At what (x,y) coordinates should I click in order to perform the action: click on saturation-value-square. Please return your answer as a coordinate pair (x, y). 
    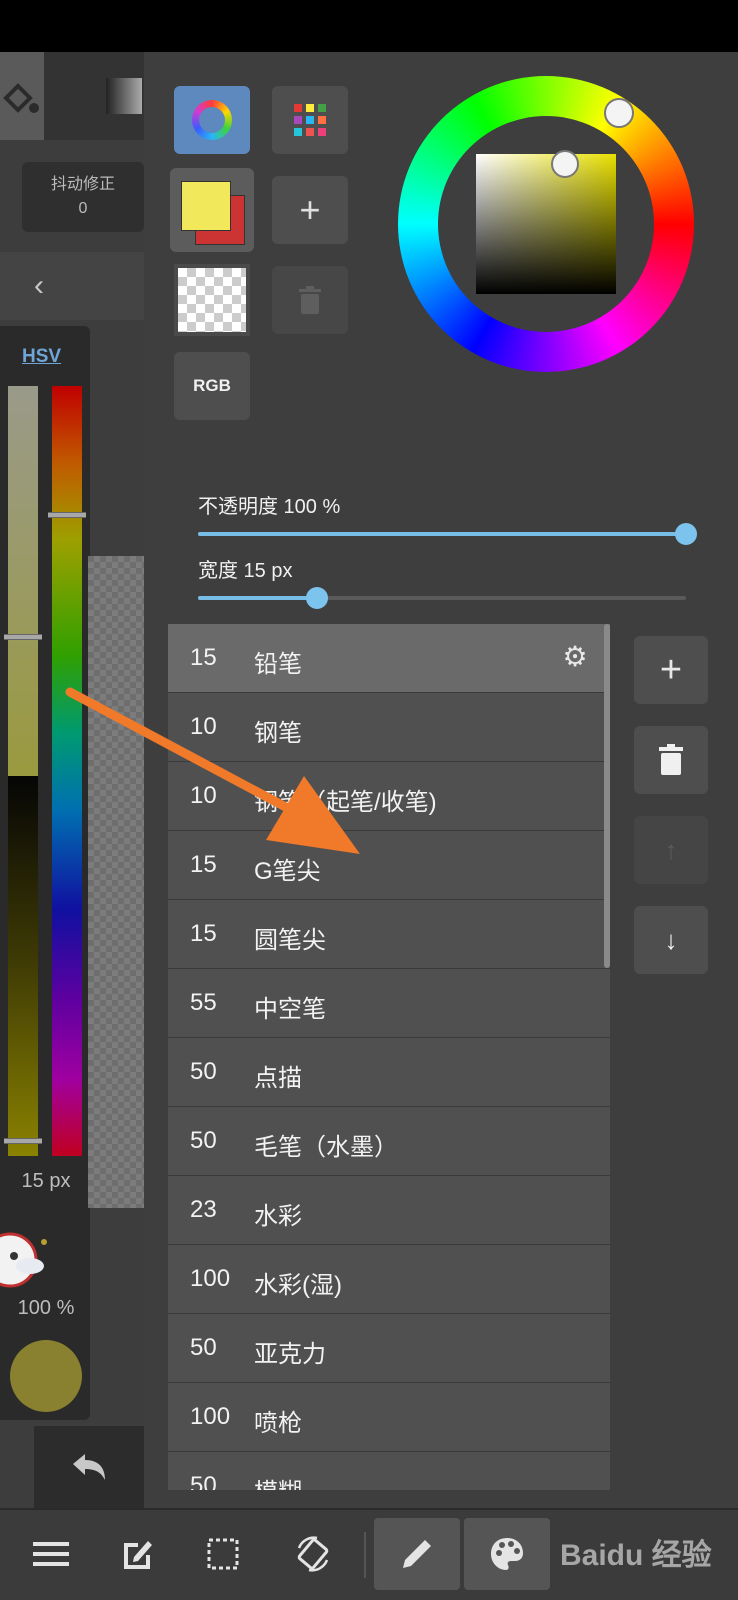
    Looking at the image, I should click on (546, 224).